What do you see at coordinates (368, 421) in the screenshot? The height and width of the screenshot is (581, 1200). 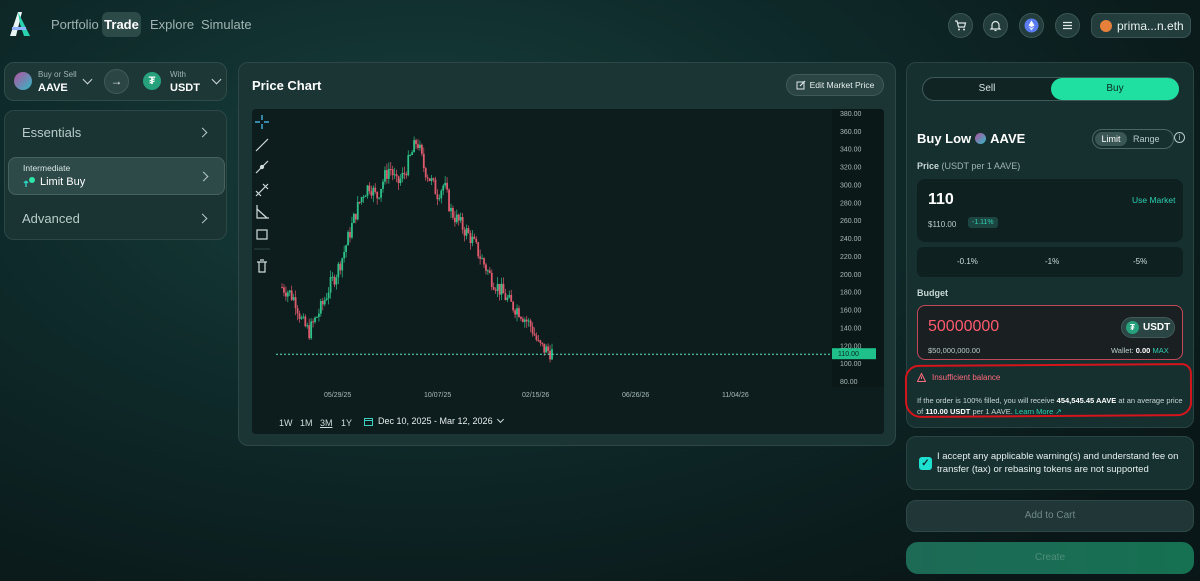 I see `calendar-icon` at bounding box center [368, 421].